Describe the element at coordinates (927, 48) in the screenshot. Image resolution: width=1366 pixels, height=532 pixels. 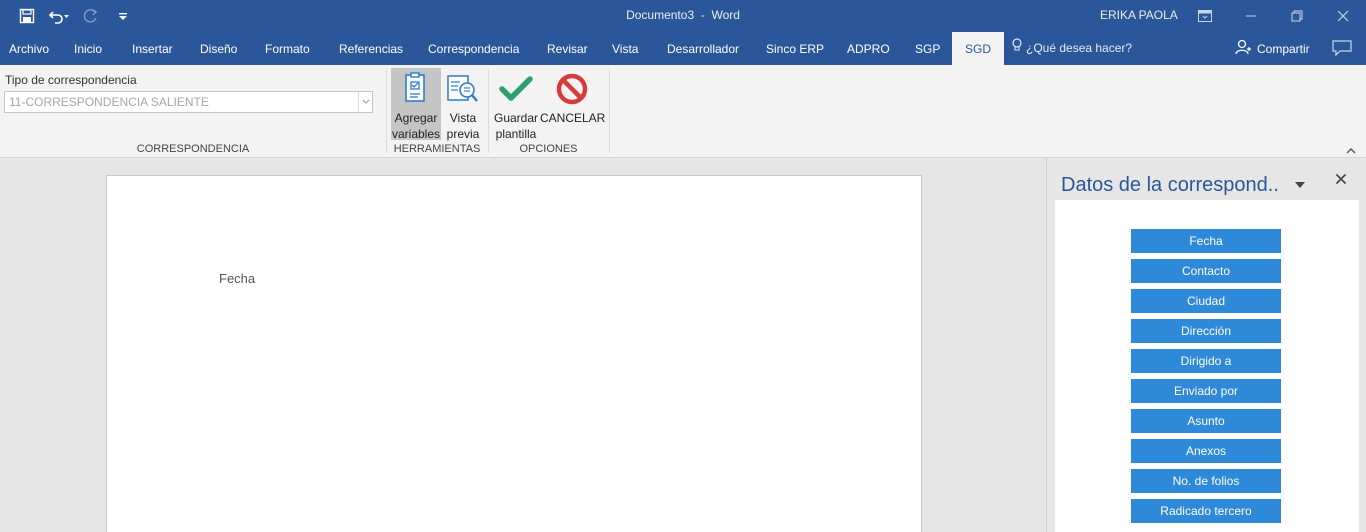
I see `tab-sgp: SGP` at that location.